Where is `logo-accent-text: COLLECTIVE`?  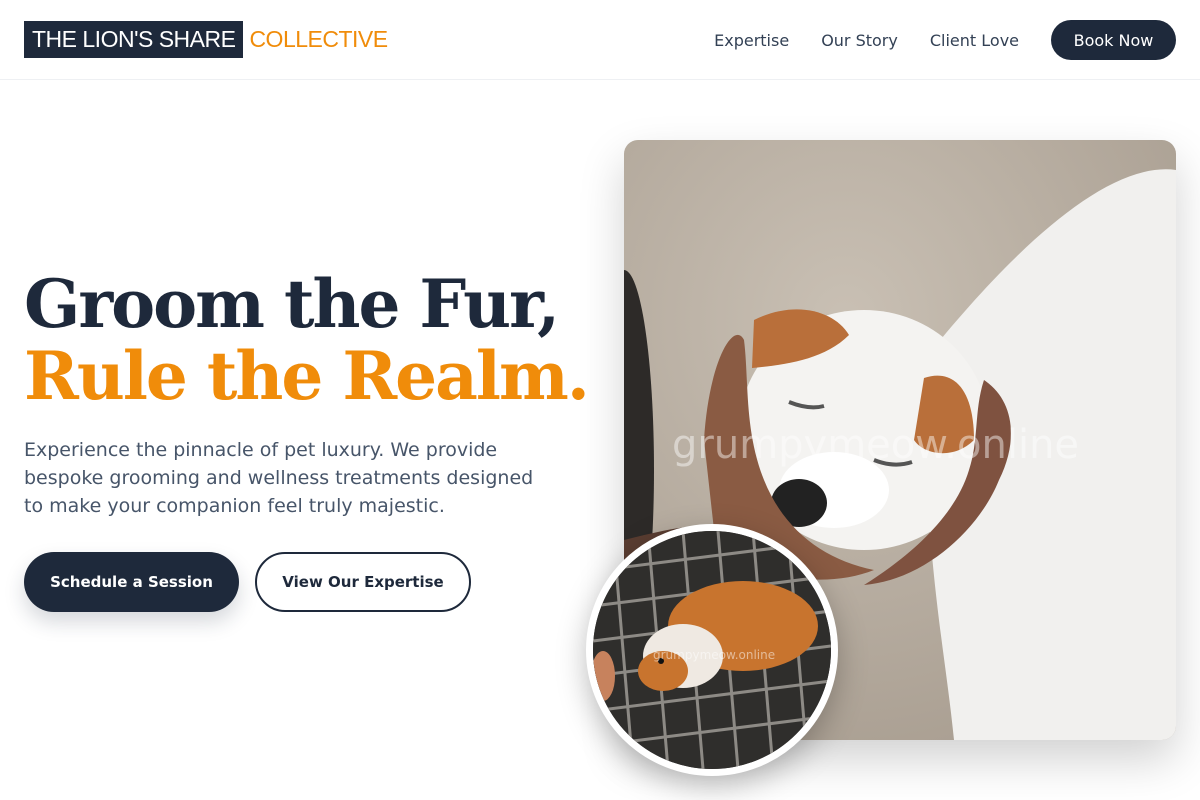 logo-accent-text: COLLECTIVE is located at coordinates (318, 39).